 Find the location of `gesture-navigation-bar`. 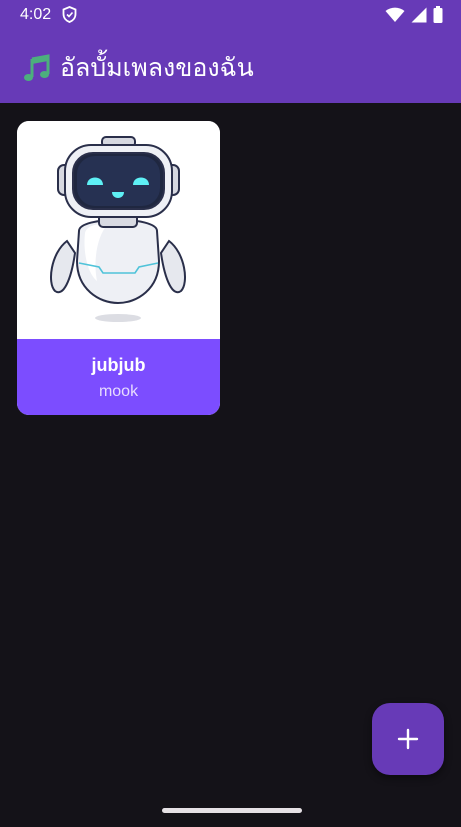

gesture-navigation-bar is located at coordinates (232, 810).